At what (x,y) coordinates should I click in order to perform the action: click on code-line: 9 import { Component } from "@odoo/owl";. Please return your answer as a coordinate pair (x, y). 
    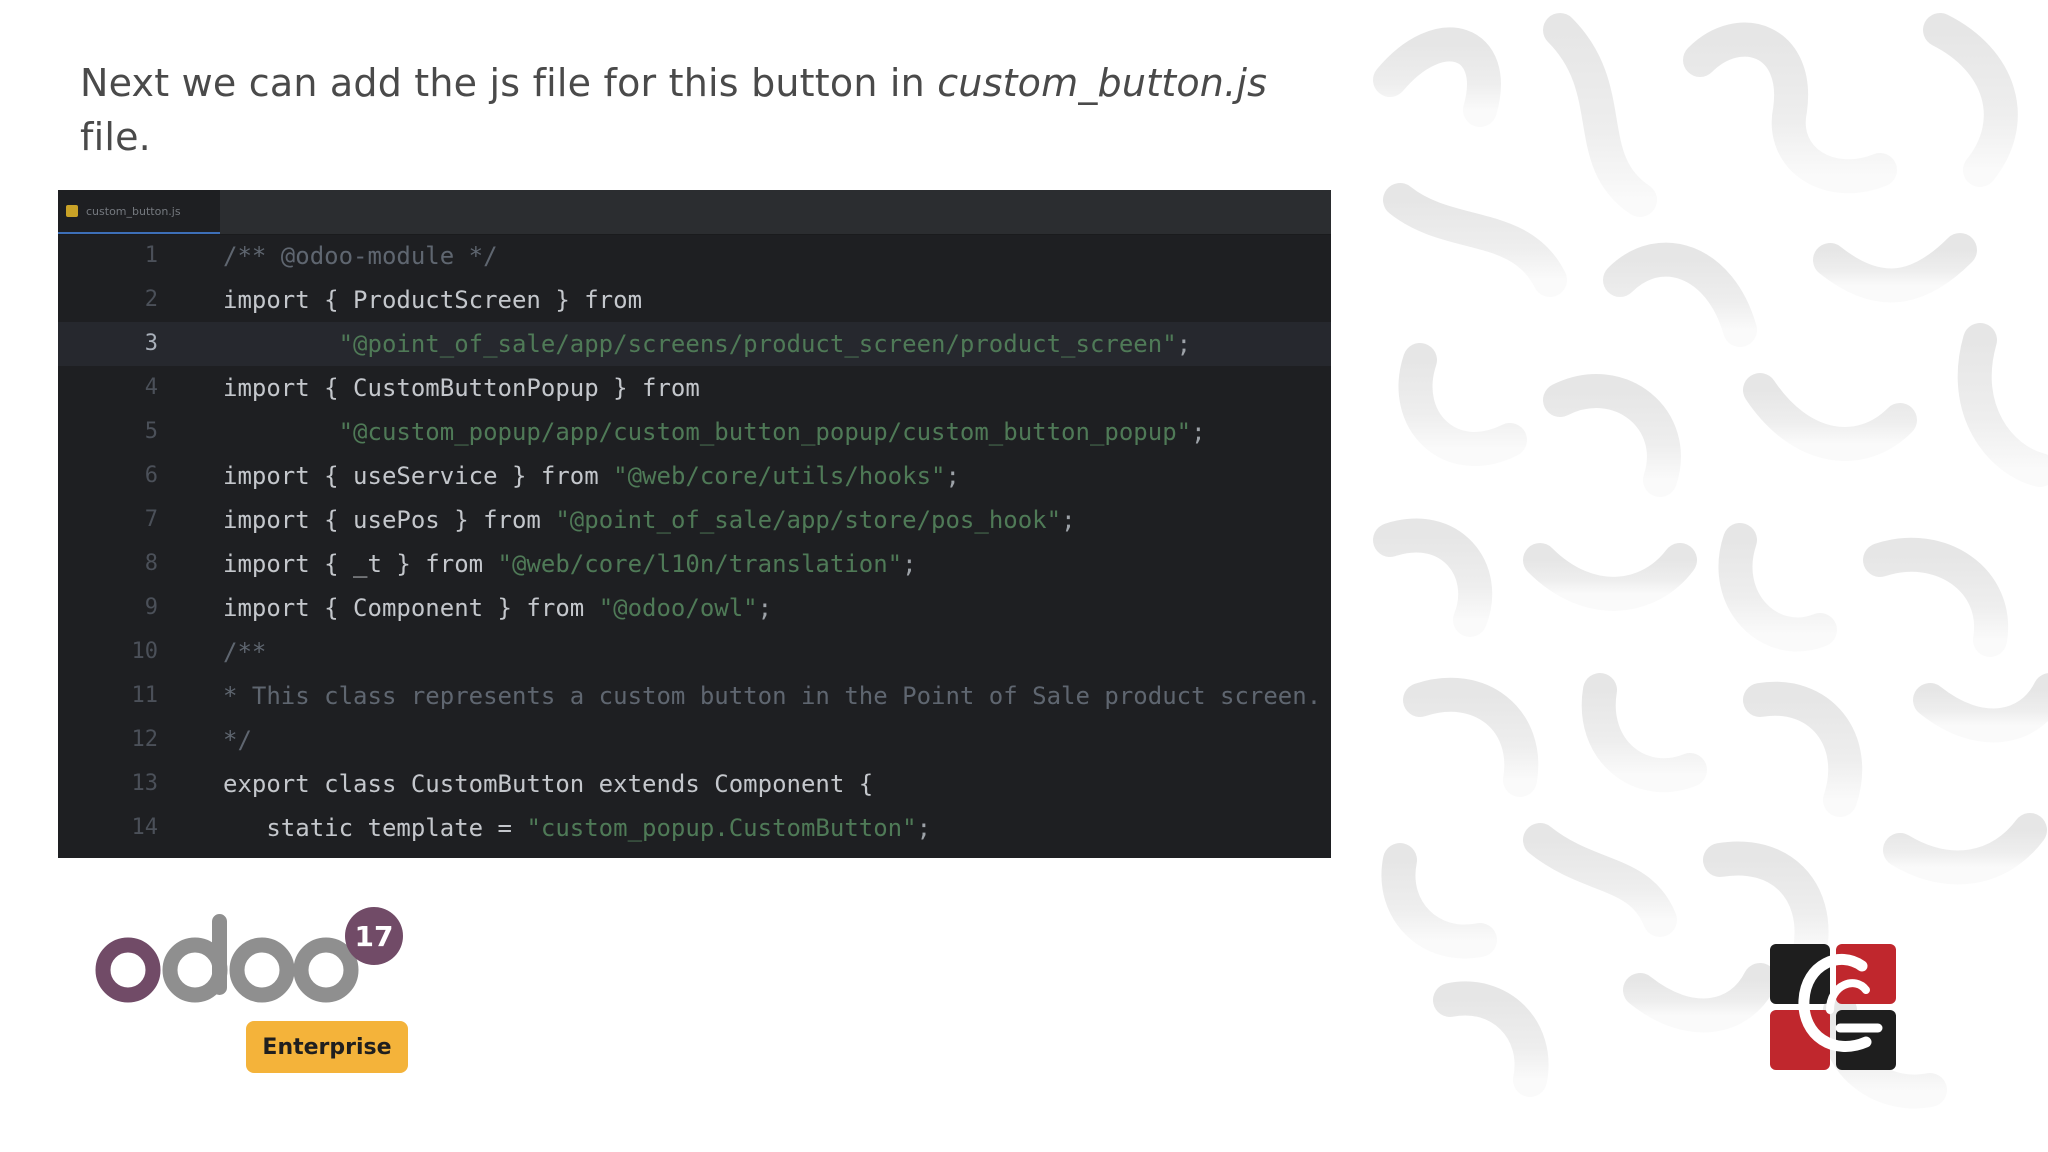
    Looking at the image, I should click on (694, 608).